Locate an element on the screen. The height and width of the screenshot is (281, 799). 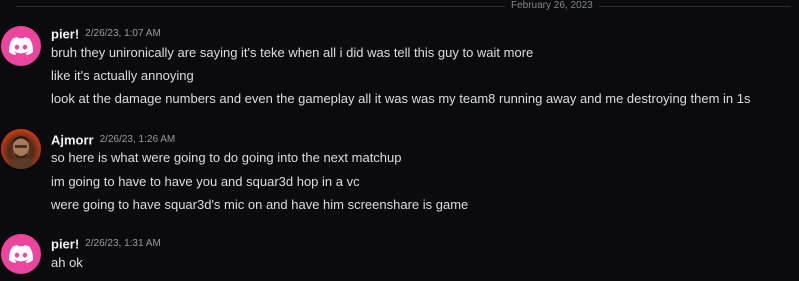
user-photo is located at coordinates (21, 152).